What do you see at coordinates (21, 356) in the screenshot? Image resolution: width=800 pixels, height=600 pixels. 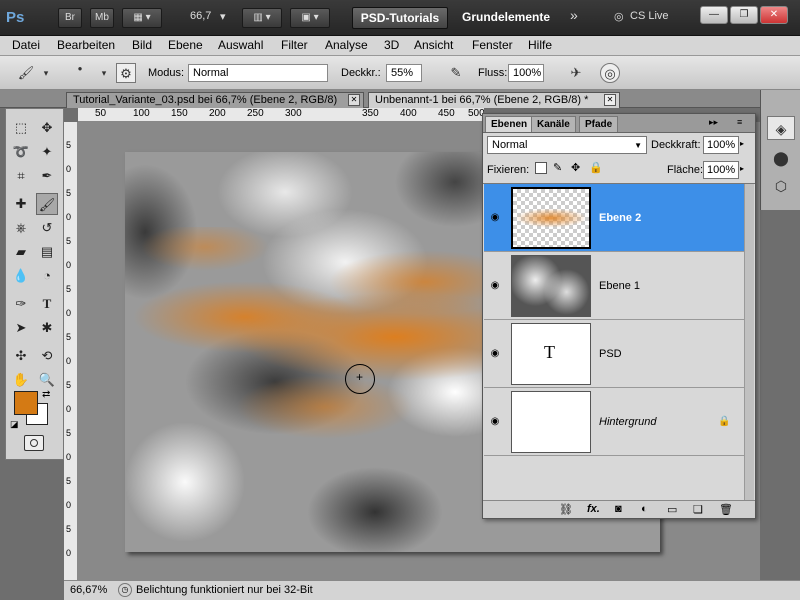 I see `3d-rotate-icon: ✣` at bounding box center [21, 356].